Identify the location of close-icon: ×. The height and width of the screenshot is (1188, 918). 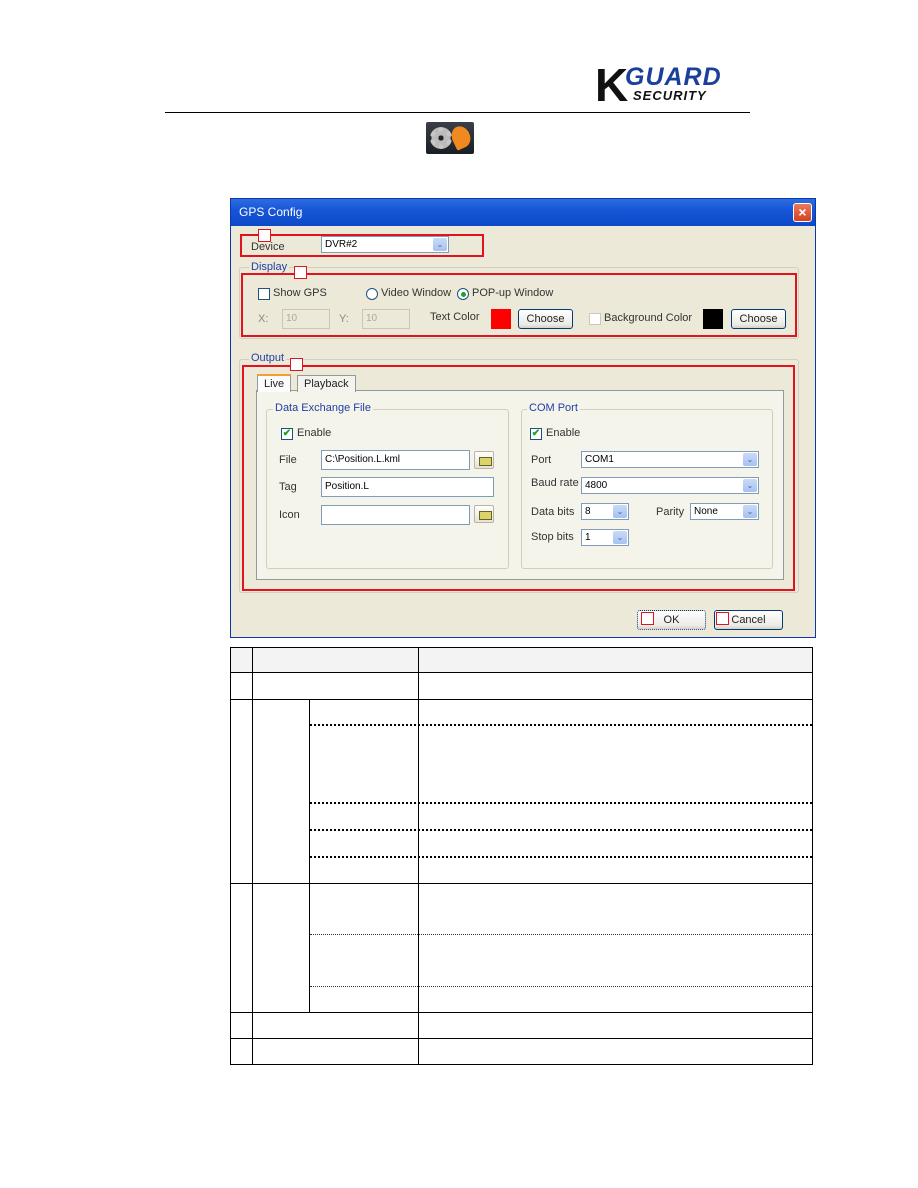
(802, 212).